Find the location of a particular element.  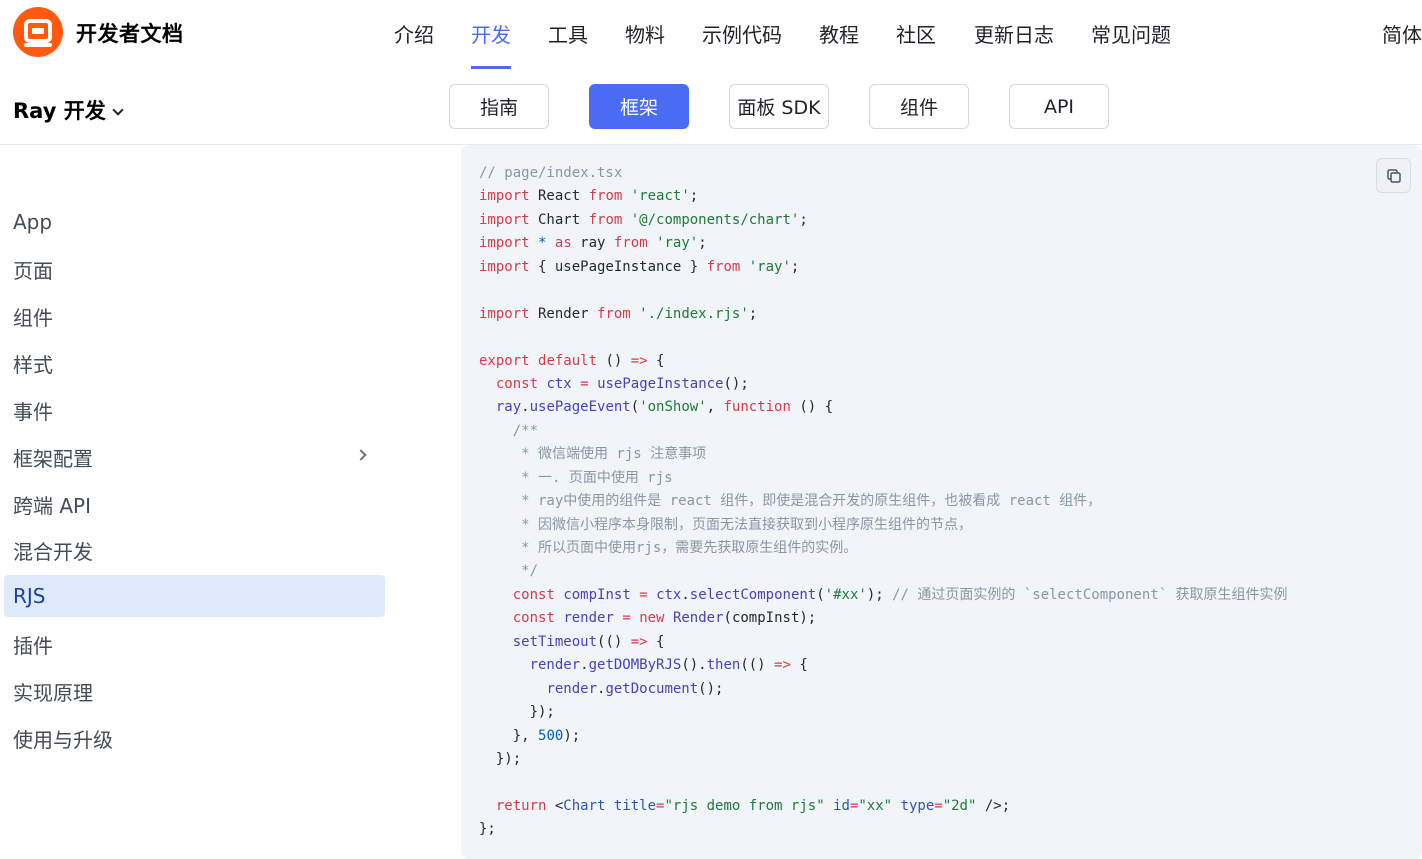

code-line: const render = new Render(compInst); is located at coordinates (883, 618).